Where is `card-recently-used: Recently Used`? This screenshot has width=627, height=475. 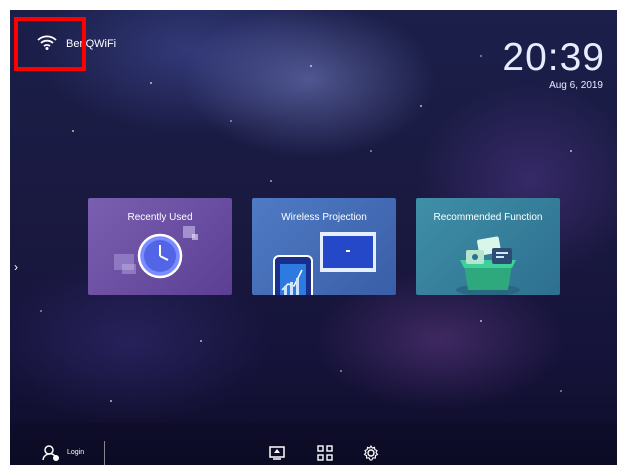
card-recently-used: Recently Used is located at coordinates (160, 246).